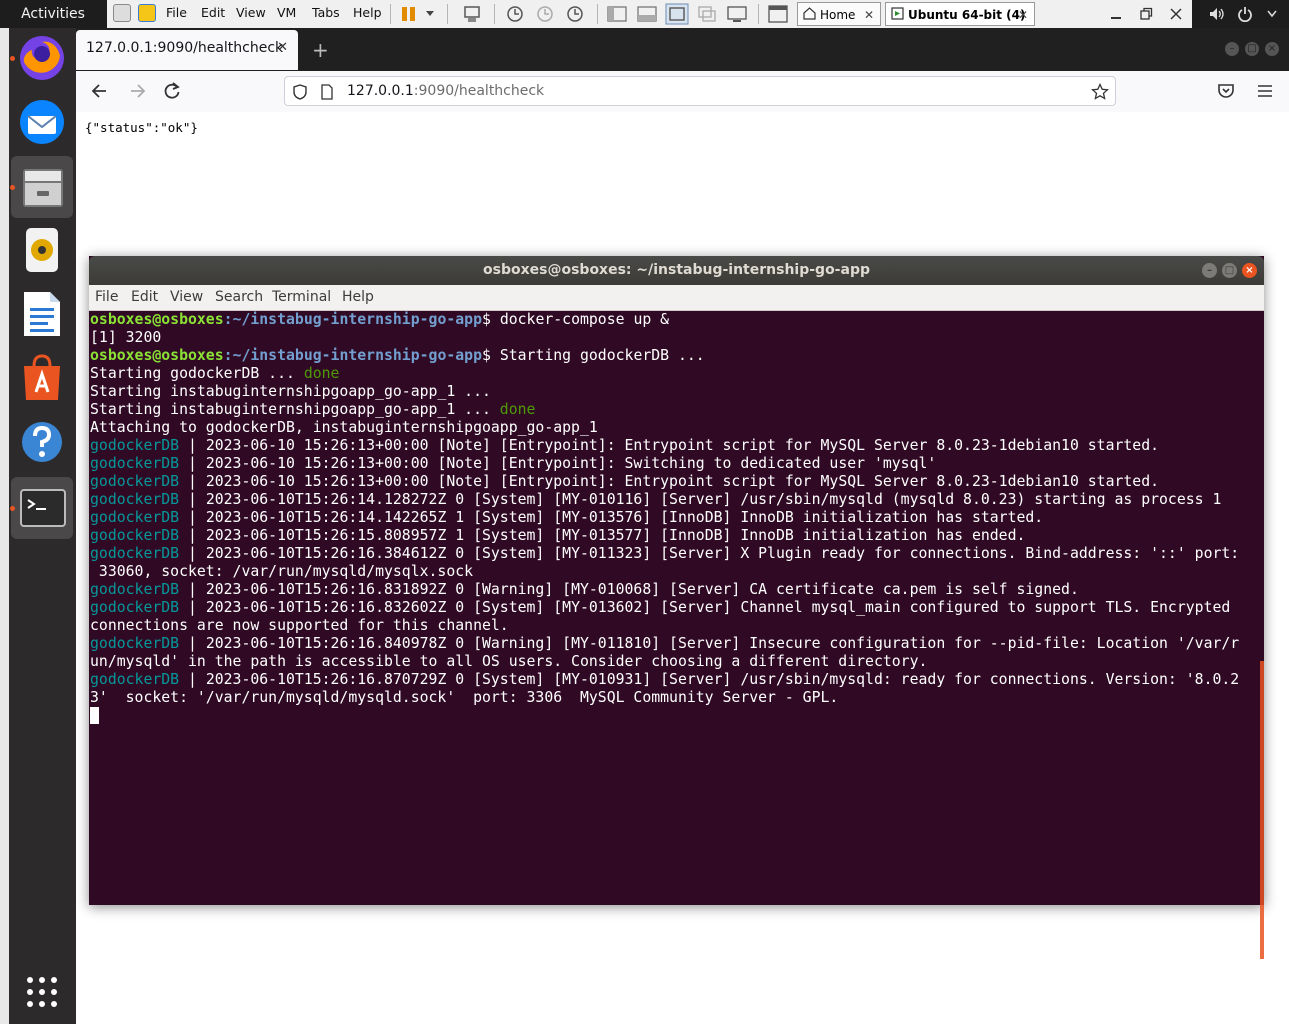 This screenshot has height=1024, width=1289. Describe the element at coordinates (700, 91) in the screenshot. I see `url-bar: 127.0.0.1:9090/healthcheck` at that location.